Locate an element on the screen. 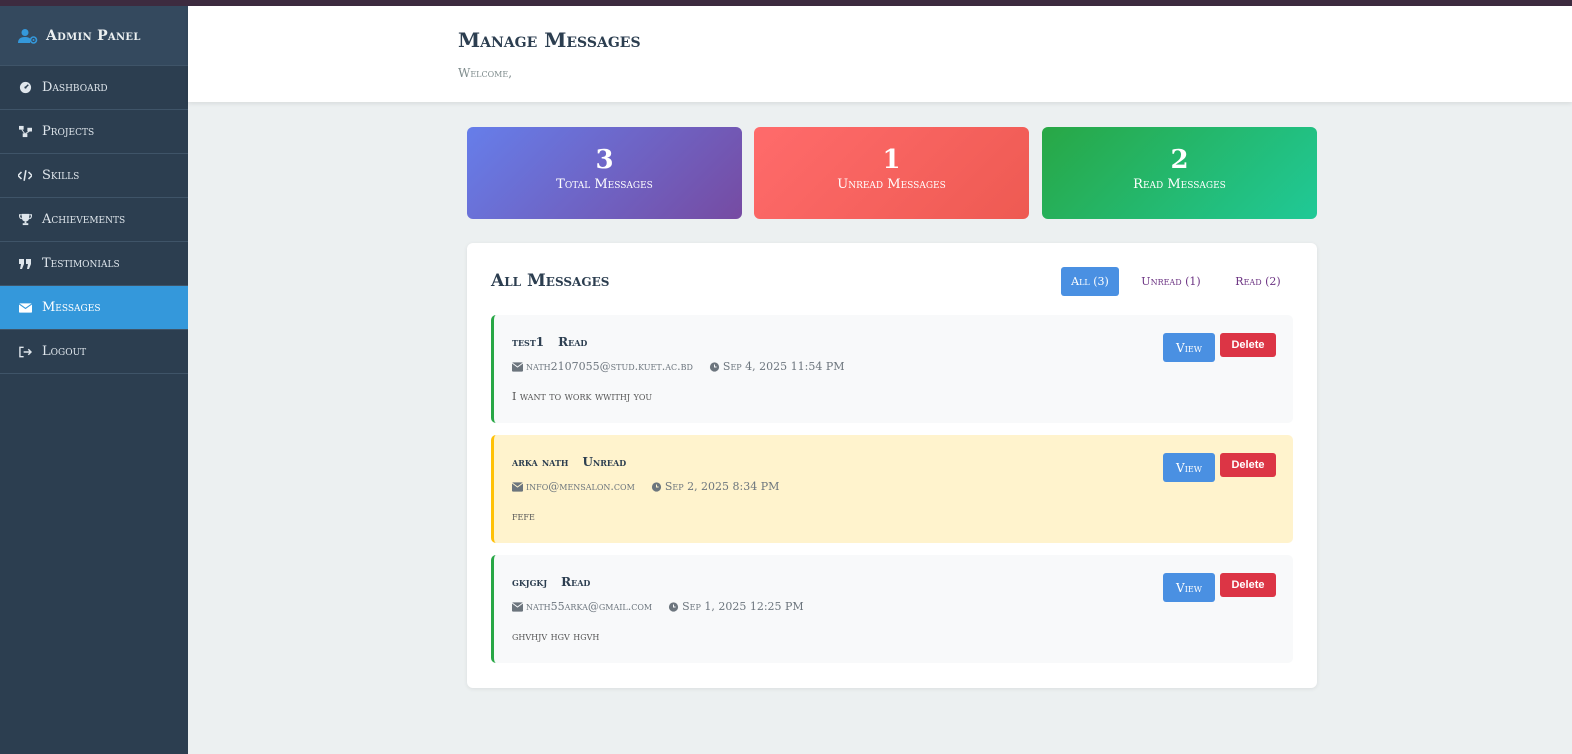  sidebar-item-label: Dashboard is located at coordinates (75, 87).